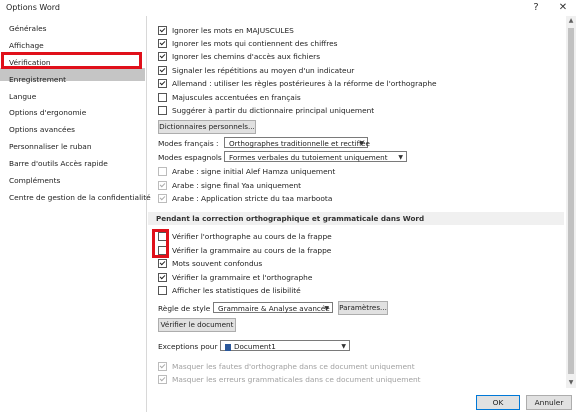 This screenshot has height=412, width=576. Describe the element at coordinates (246, 56) in the screenshot. I see `option-label: Ignorer les chemins d'accès aux fichiers` at that location.